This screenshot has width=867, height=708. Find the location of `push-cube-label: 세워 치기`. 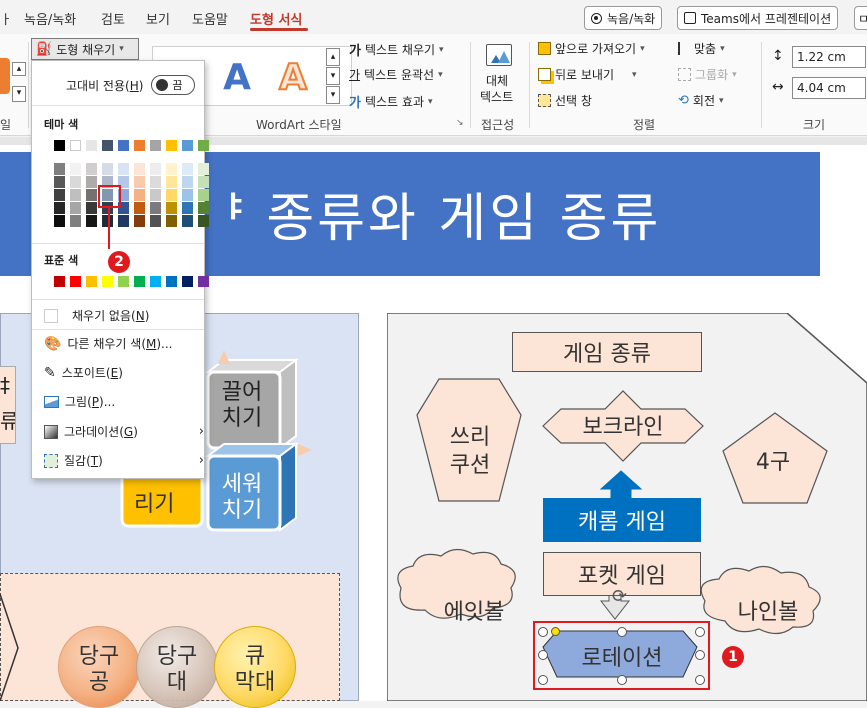

push-cube-label: 세워 치기 is located at coordinates (242, 497).